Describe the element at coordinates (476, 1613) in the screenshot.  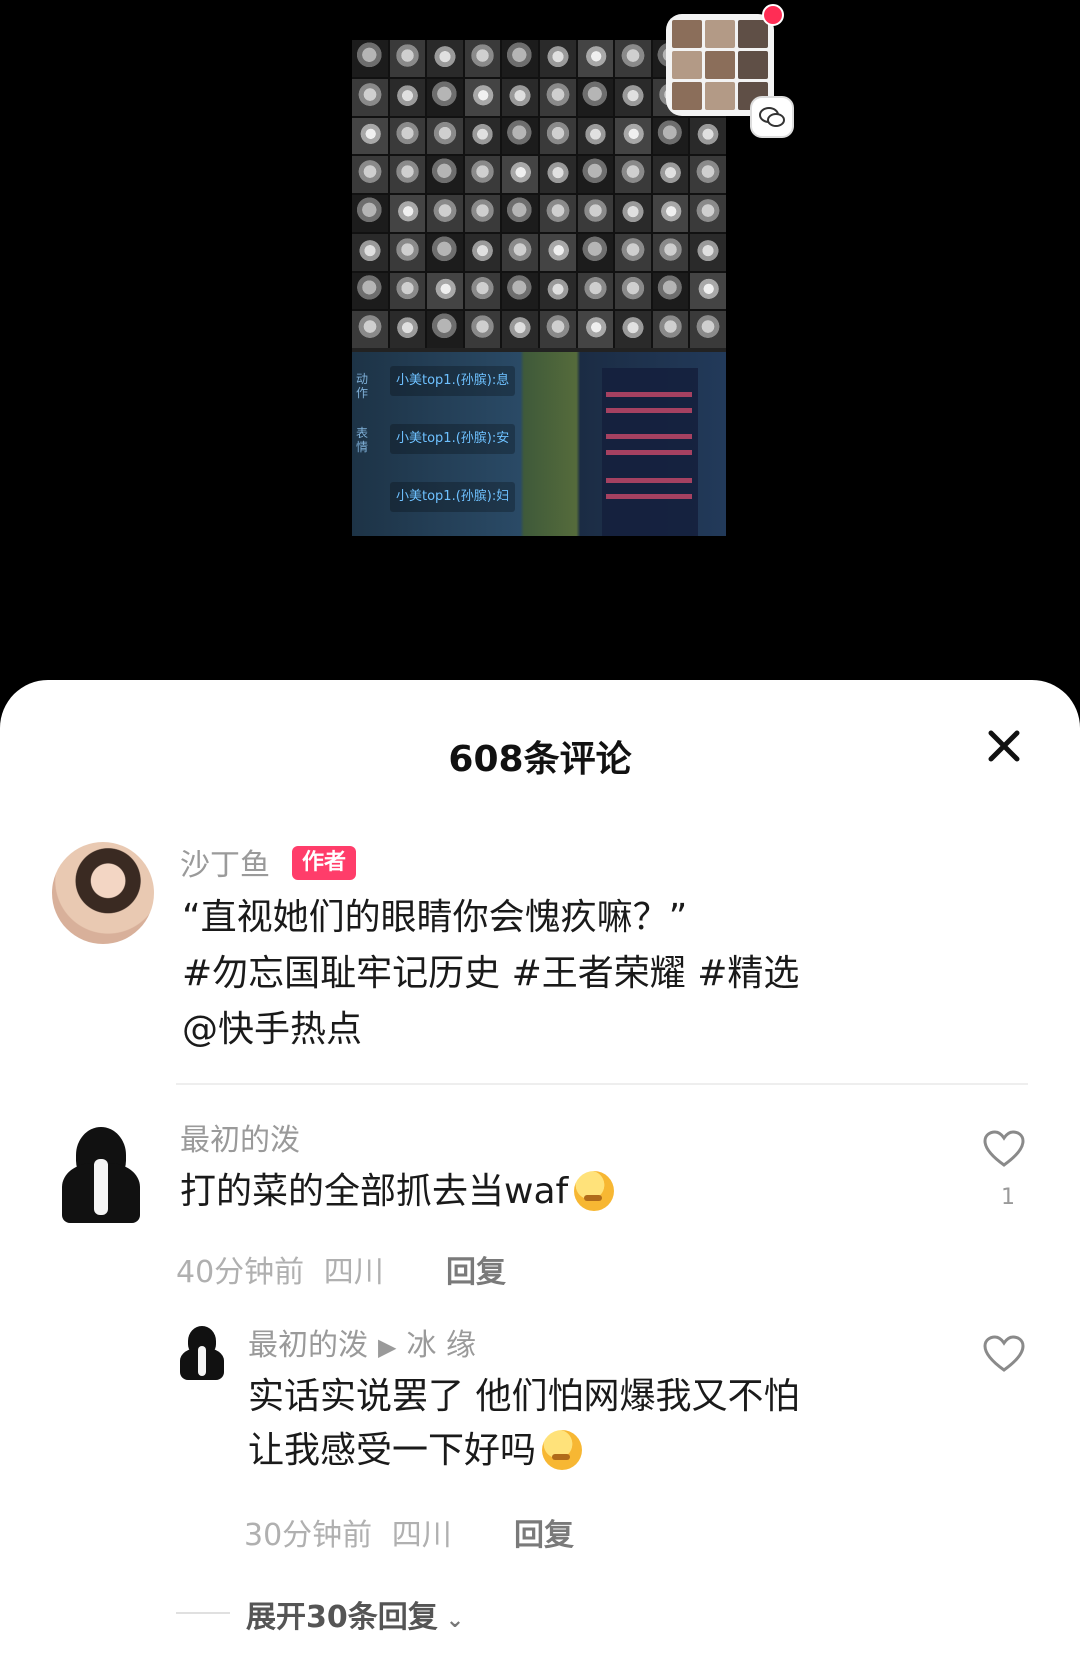
I see `expand-replies-button: 展开30条回复 ⌄` at that location.